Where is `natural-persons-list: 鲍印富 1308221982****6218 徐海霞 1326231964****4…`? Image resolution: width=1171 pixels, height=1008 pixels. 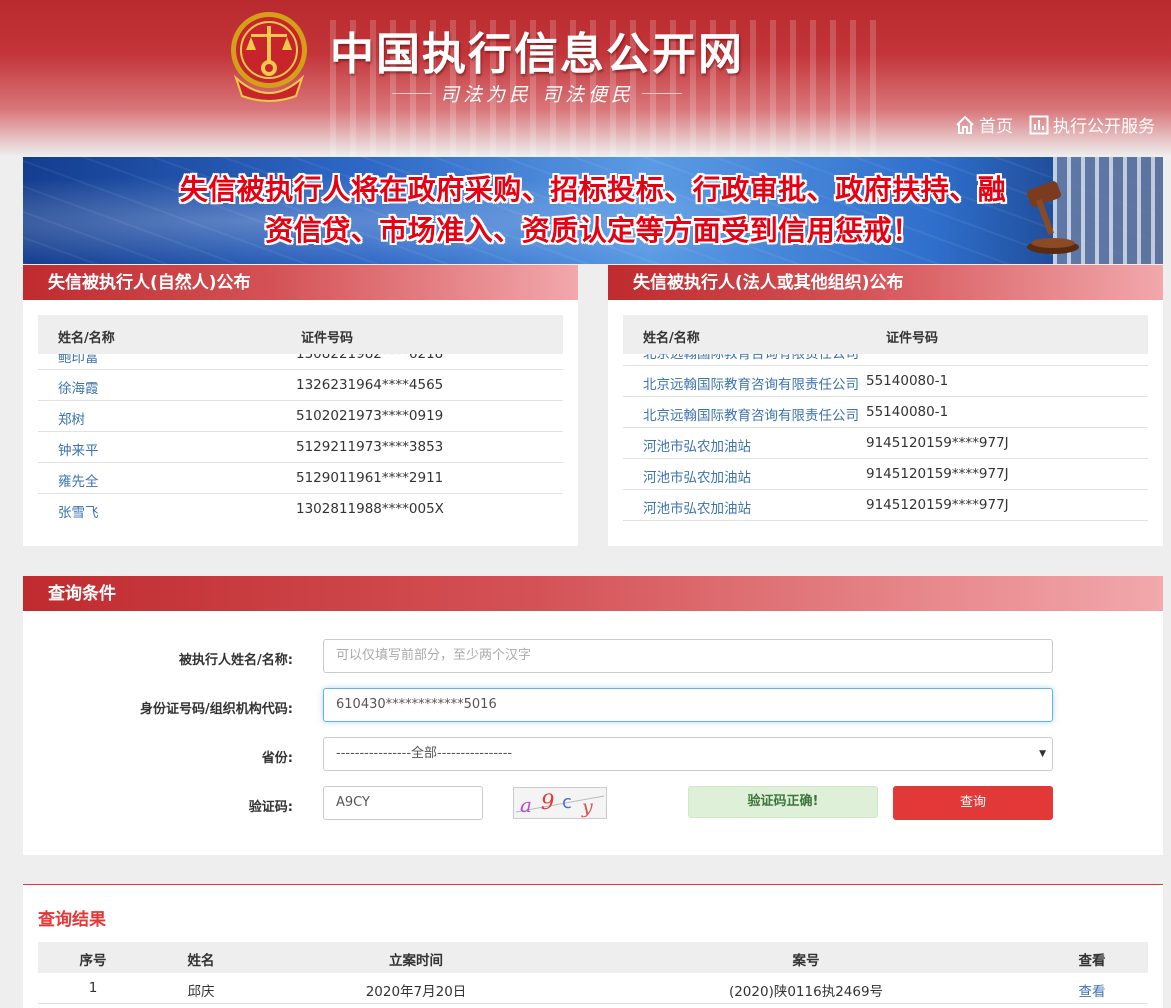 natural-persons-list: 鲍印富 1308221982****6218 徐海霞 1326231964****4… is located at coordinates (300, 444).